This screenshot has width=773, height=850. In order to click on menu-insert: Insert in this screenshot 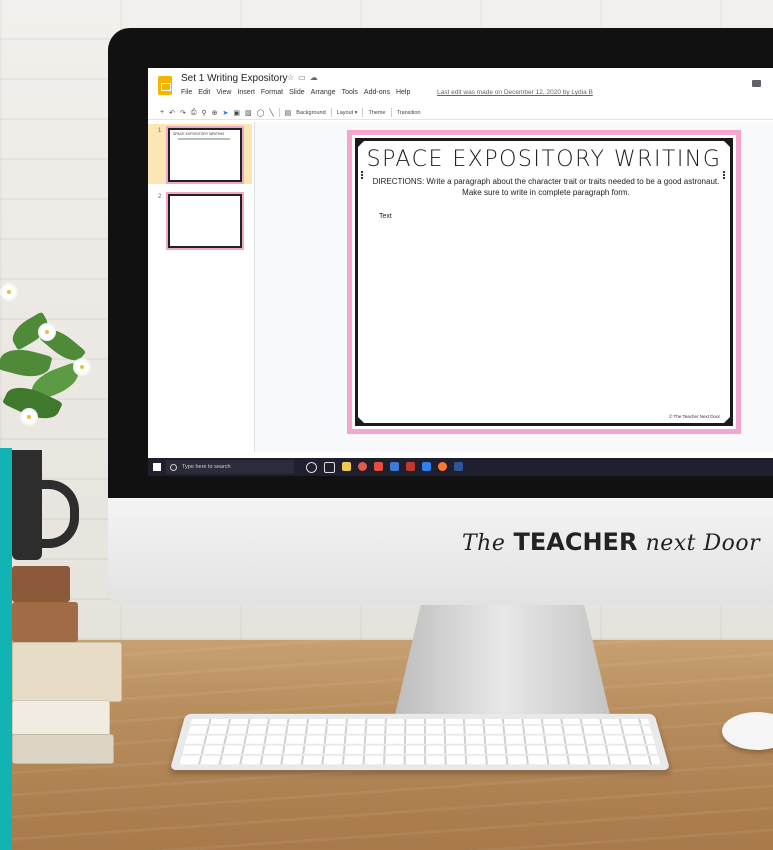, I will do `click(246, 92)`.